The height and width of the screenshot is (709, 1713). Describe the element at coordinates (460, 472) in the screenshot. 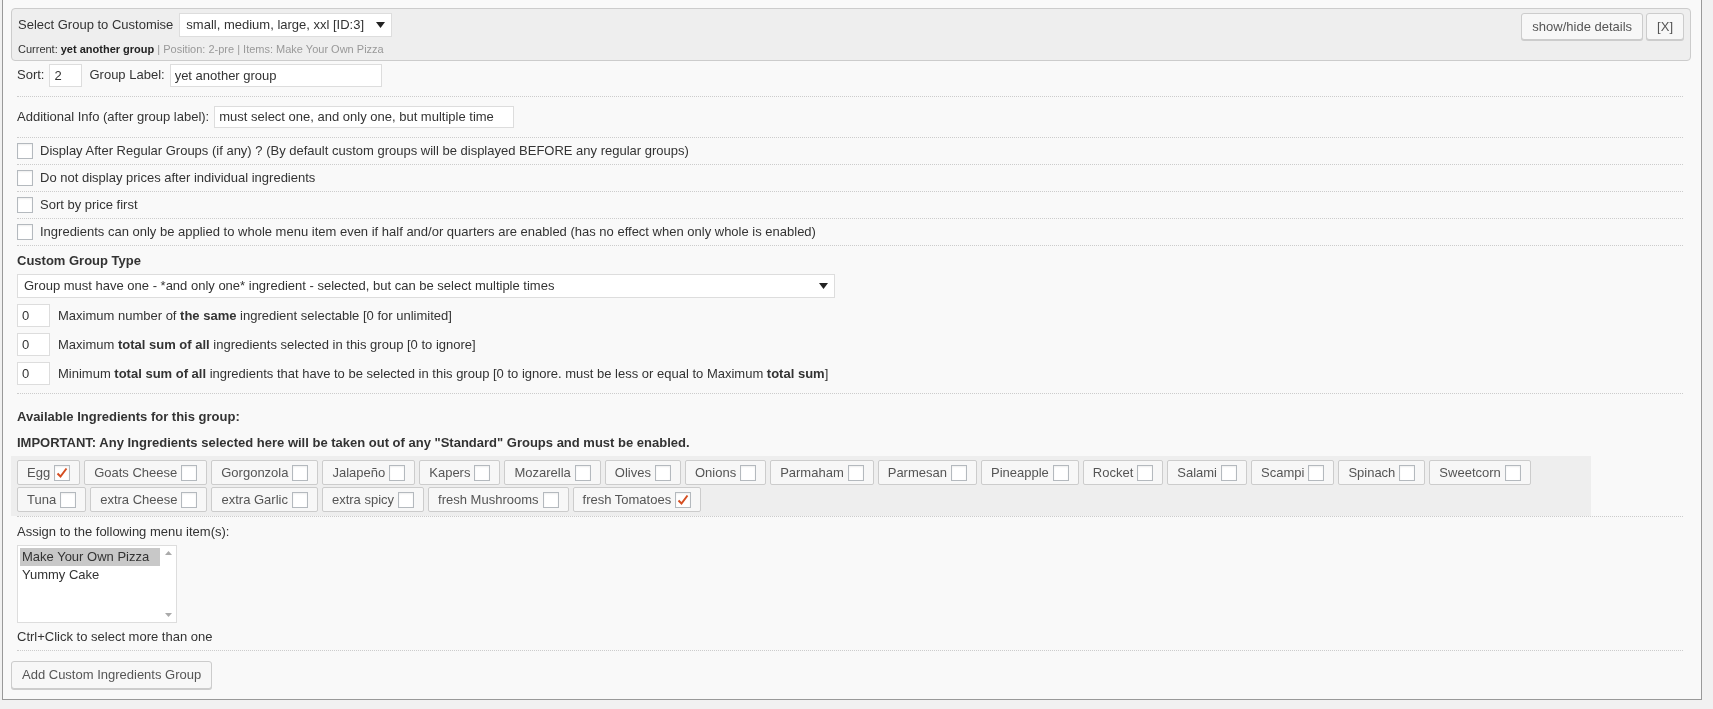

I see `ingredient-toggle: Kapers` at that location.